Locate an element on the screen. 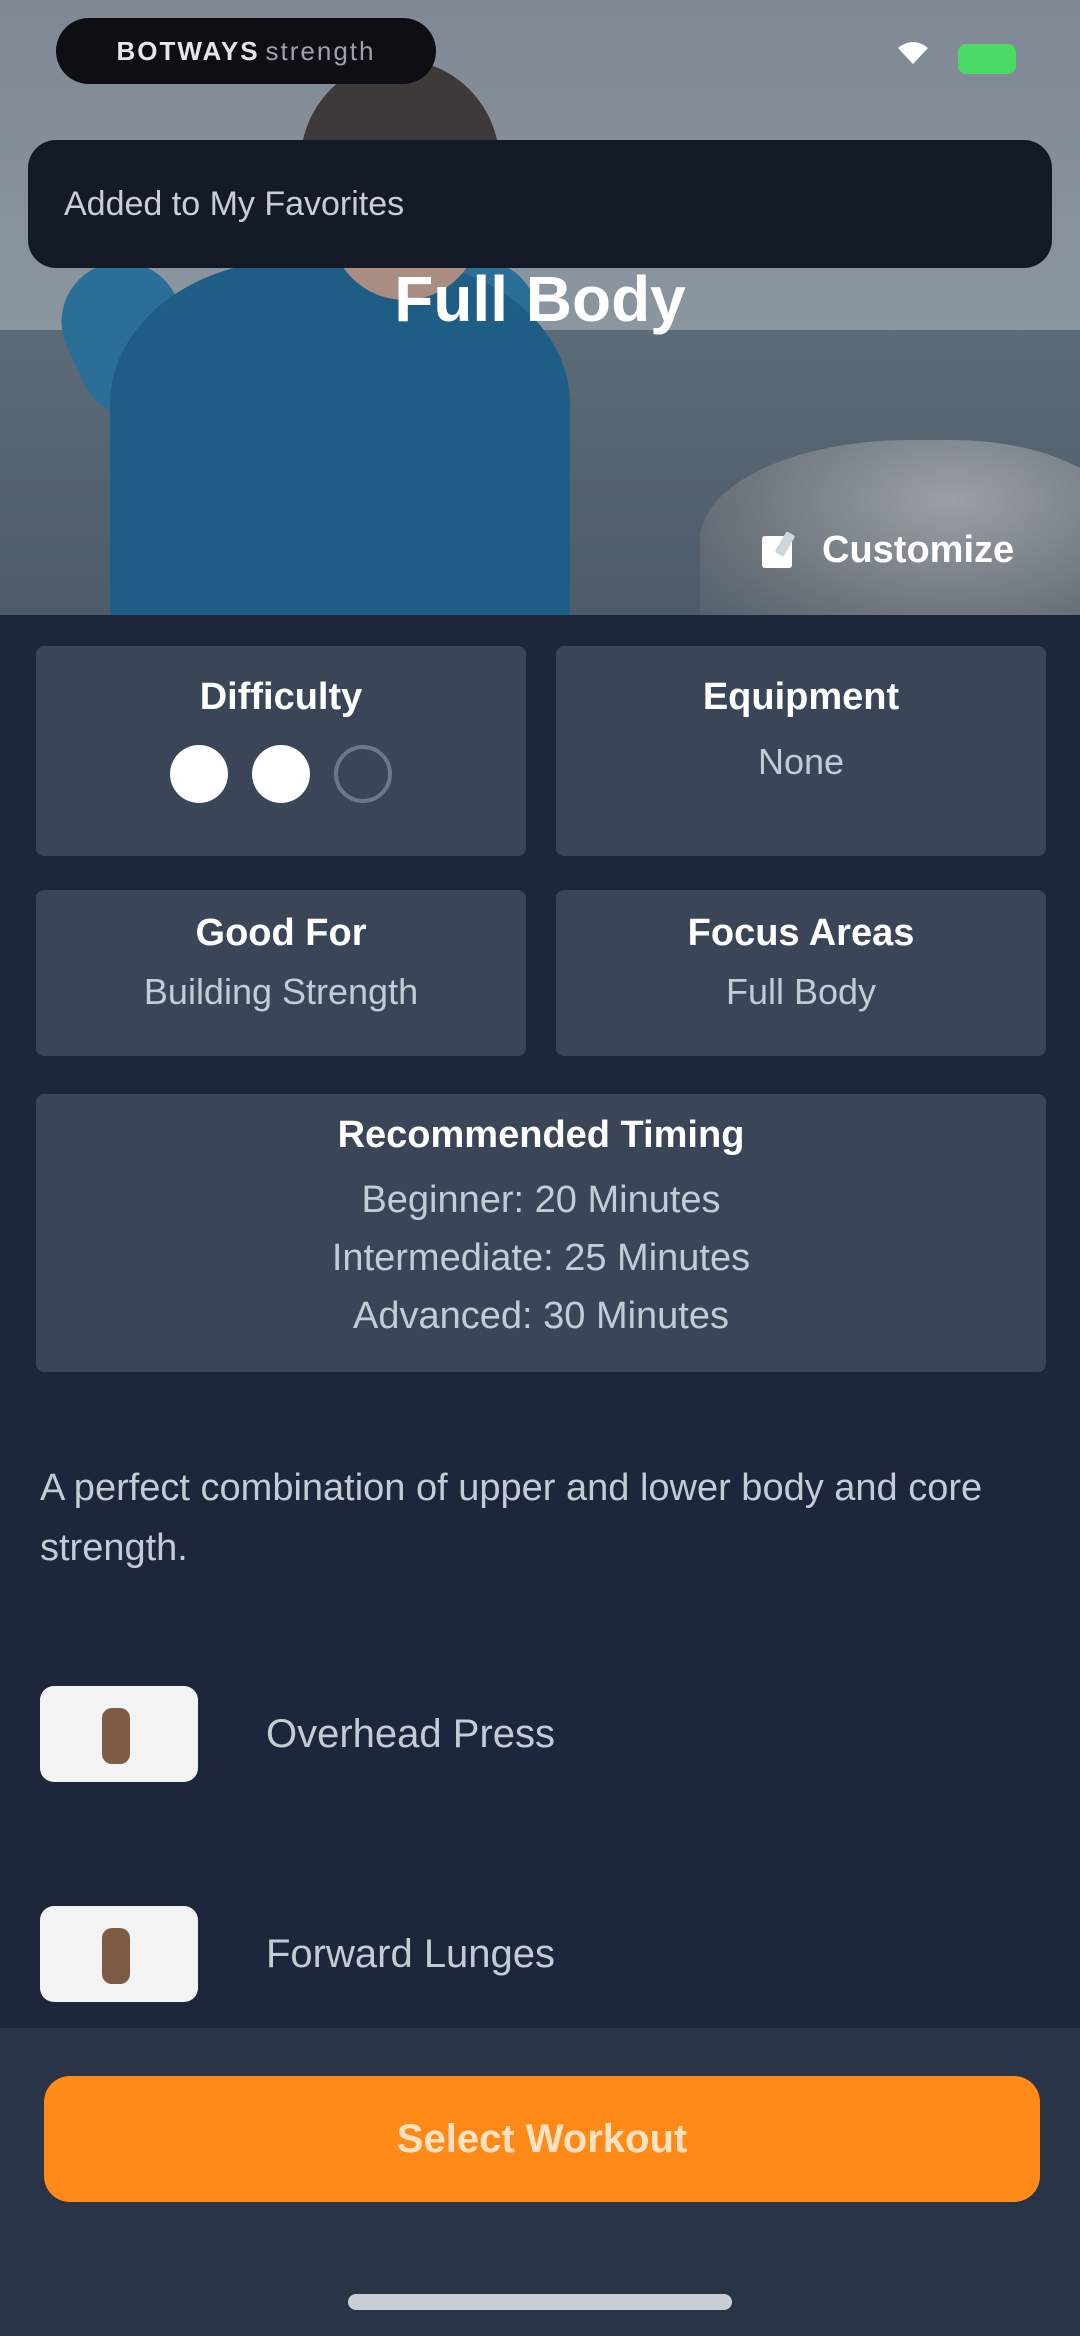  difficulty-label: Difficulty is located at coordinates (281, 697).